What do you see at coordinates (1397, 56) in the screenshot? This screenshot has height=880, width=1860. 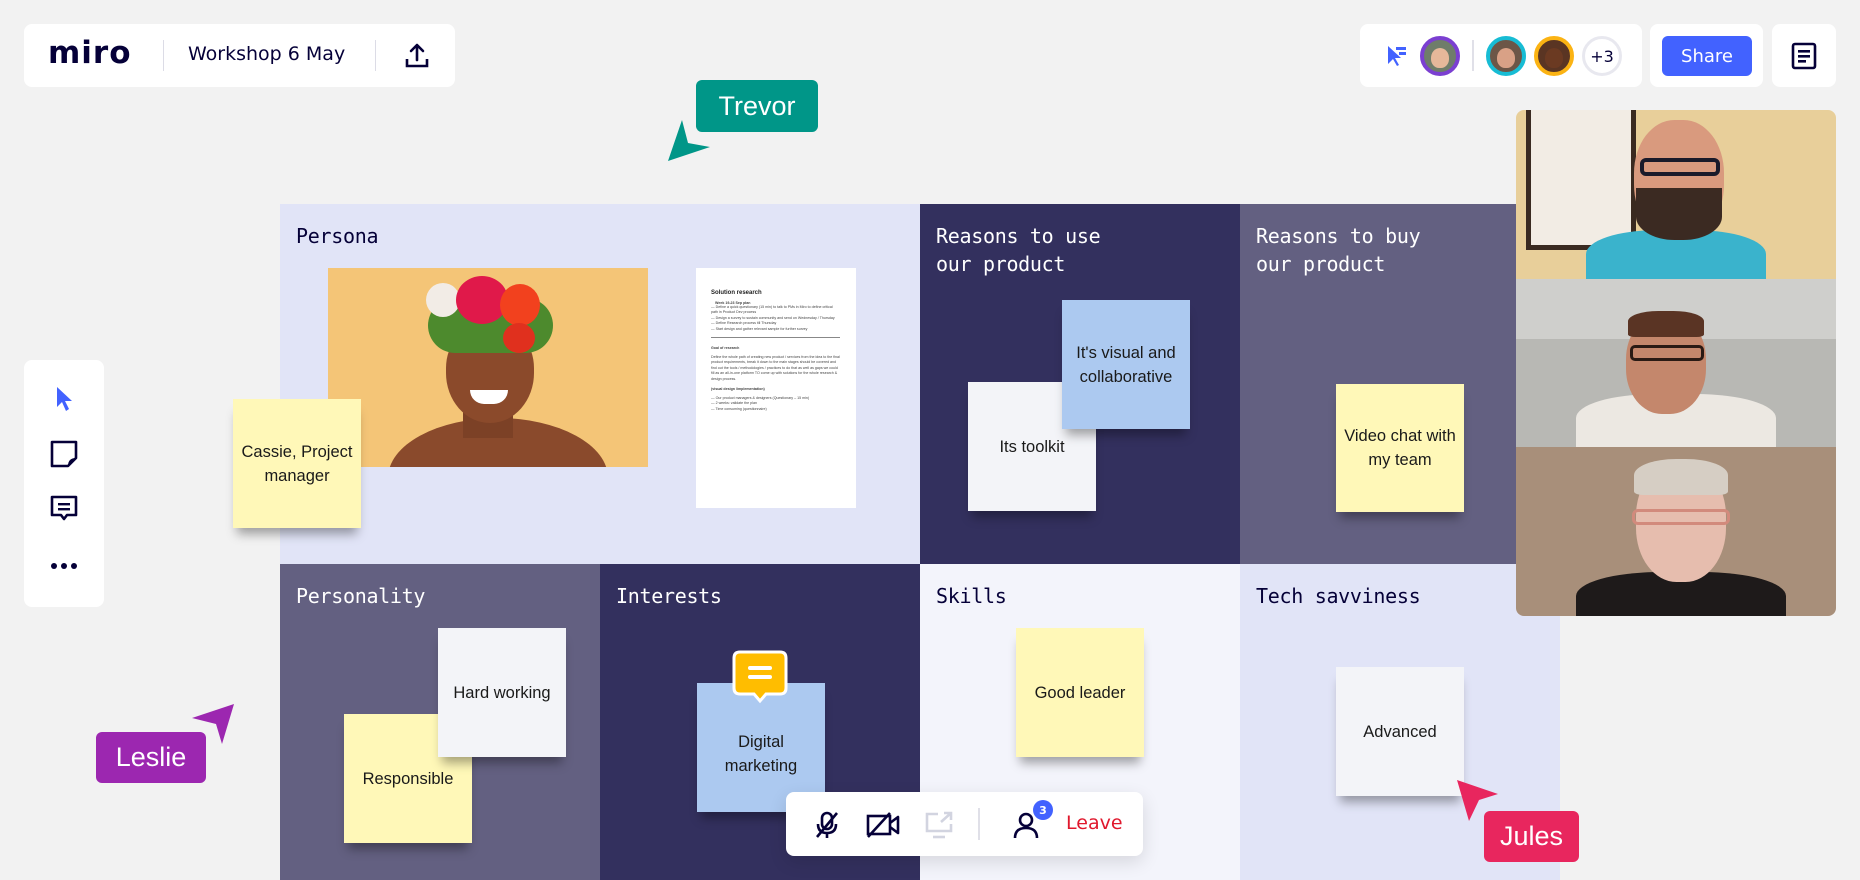 I see `follow-cursor-icon` at bounding box center [1397, 56].